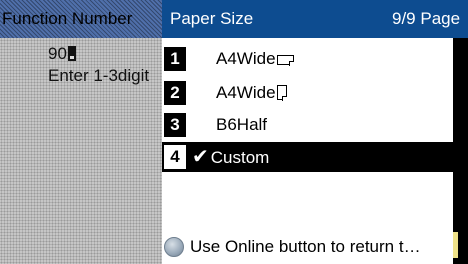 The image size is (468, 264). What do you see at coordinates (460, 151) in the screenshot?
I see `scrollbar-track` at bounding box center [460, 151].